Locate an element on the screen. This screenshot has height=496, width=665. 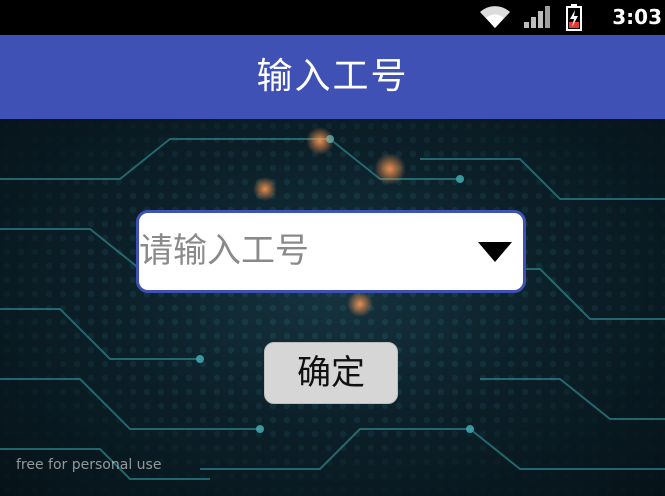
employee-id-placeholder: 请输入工号 is located at coordinates (224, 251).